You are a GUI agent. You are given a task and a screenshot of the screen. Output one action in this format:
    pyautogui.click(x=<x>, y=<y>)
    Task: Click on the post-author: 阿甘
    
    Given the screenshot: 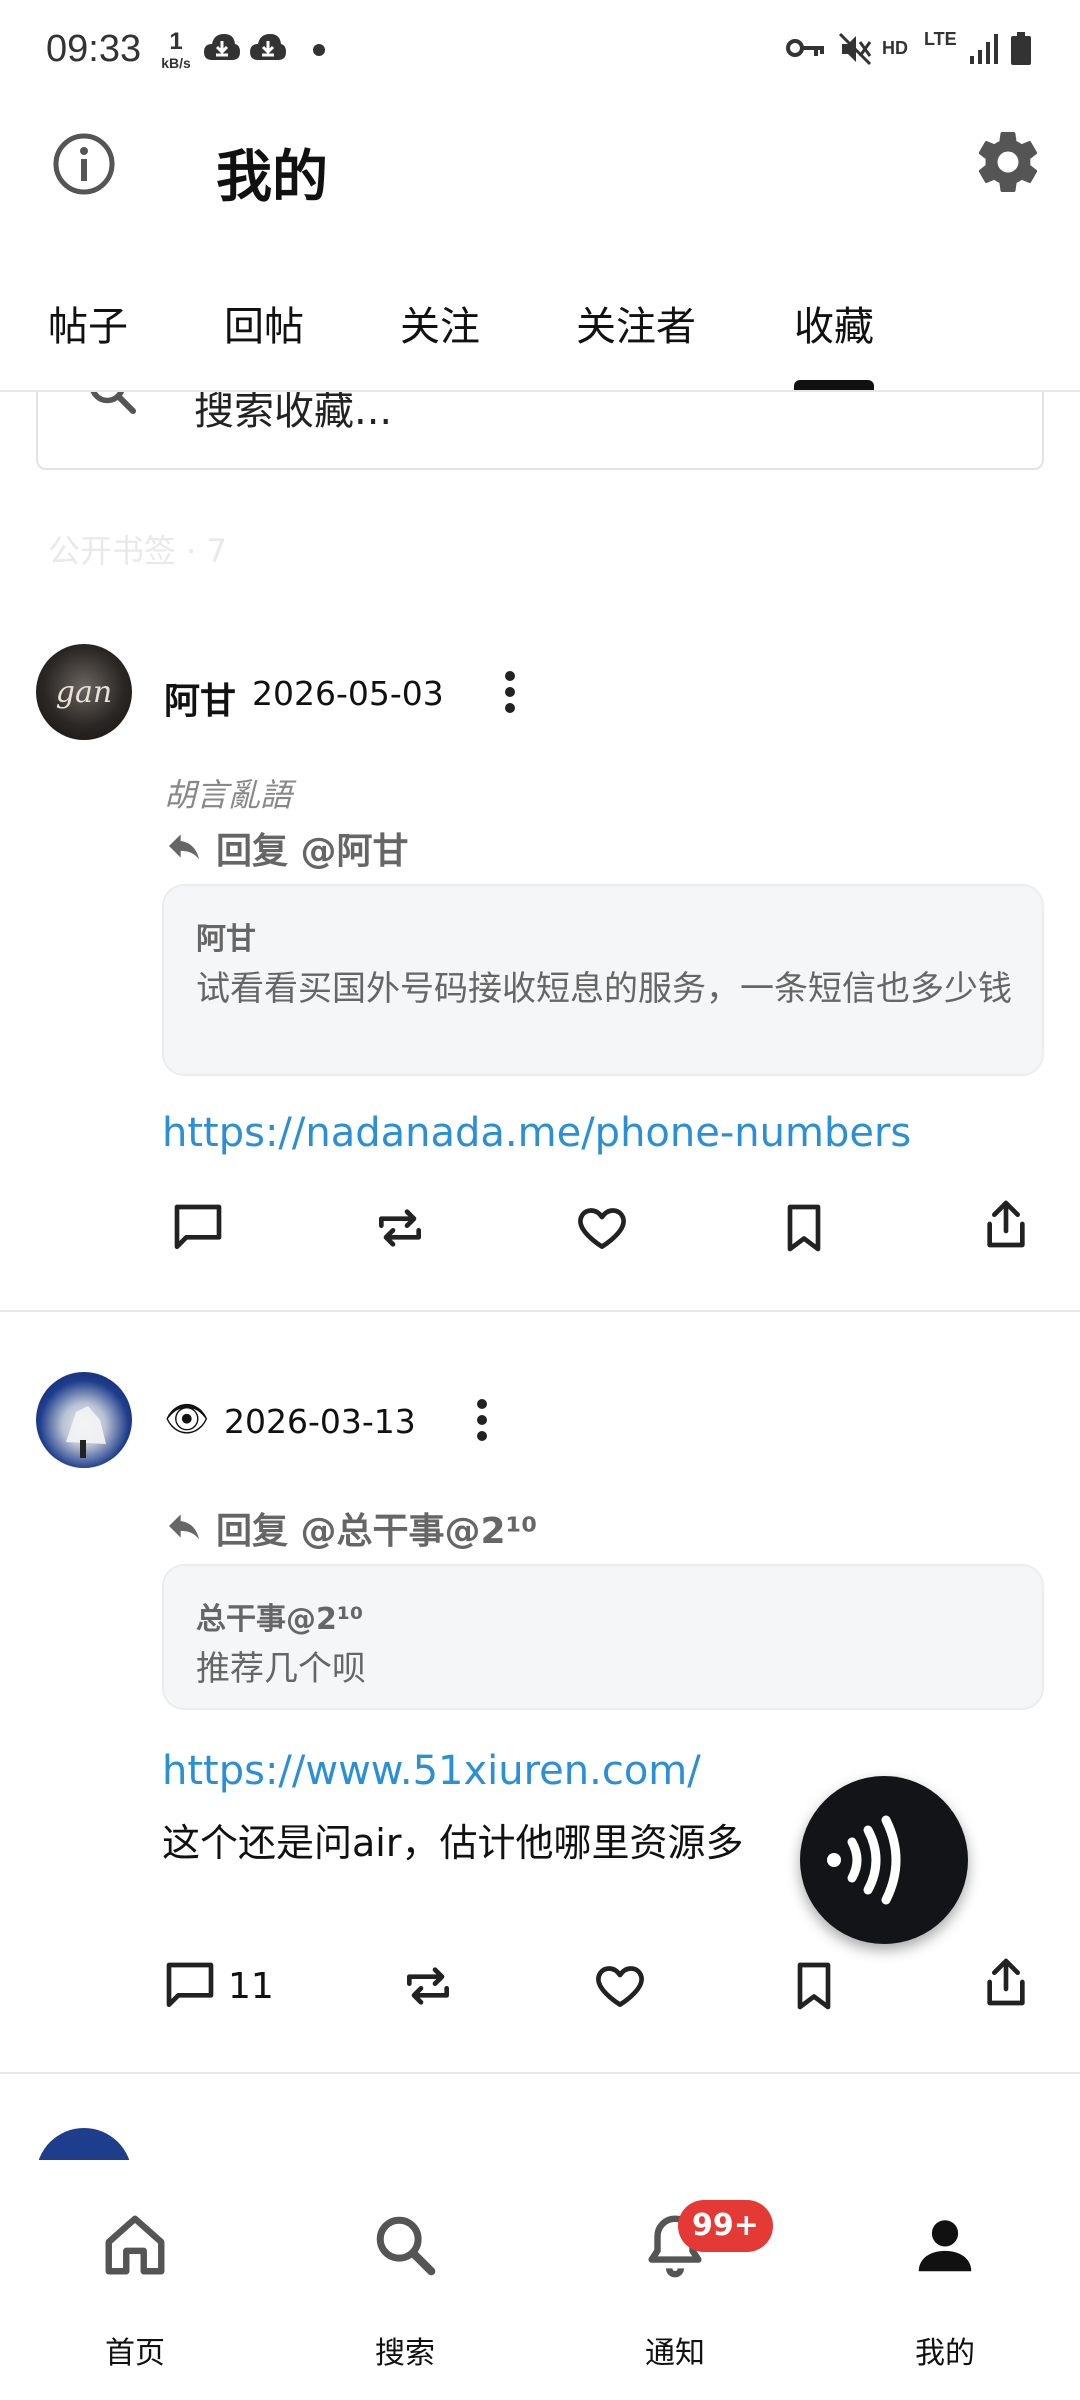 What is the action you would take?
    pyautogui.click(x=200, y=698)
    